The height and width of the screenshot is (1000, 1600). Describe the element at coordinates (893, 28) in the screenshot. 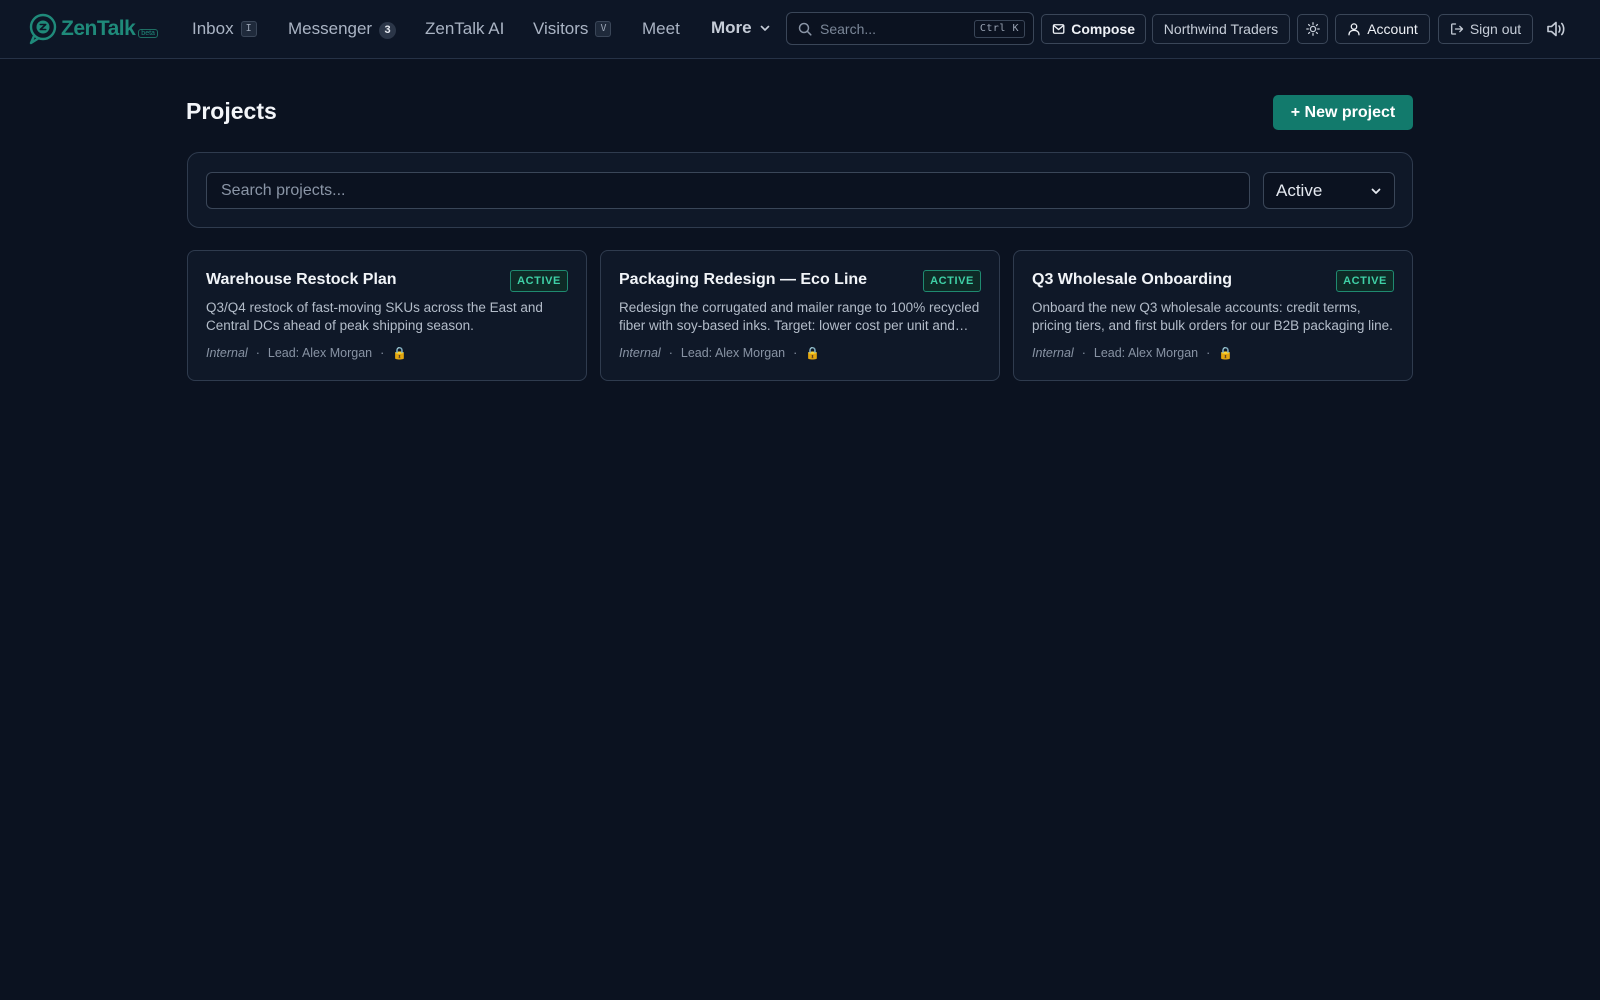

I see `global-search-input` at that location.